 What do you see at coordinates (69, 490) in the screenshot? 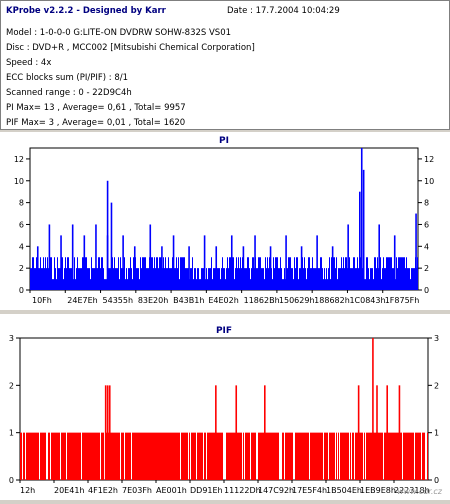
I see `x-tick-label: 20E41h` at bounding box center [69, 490].